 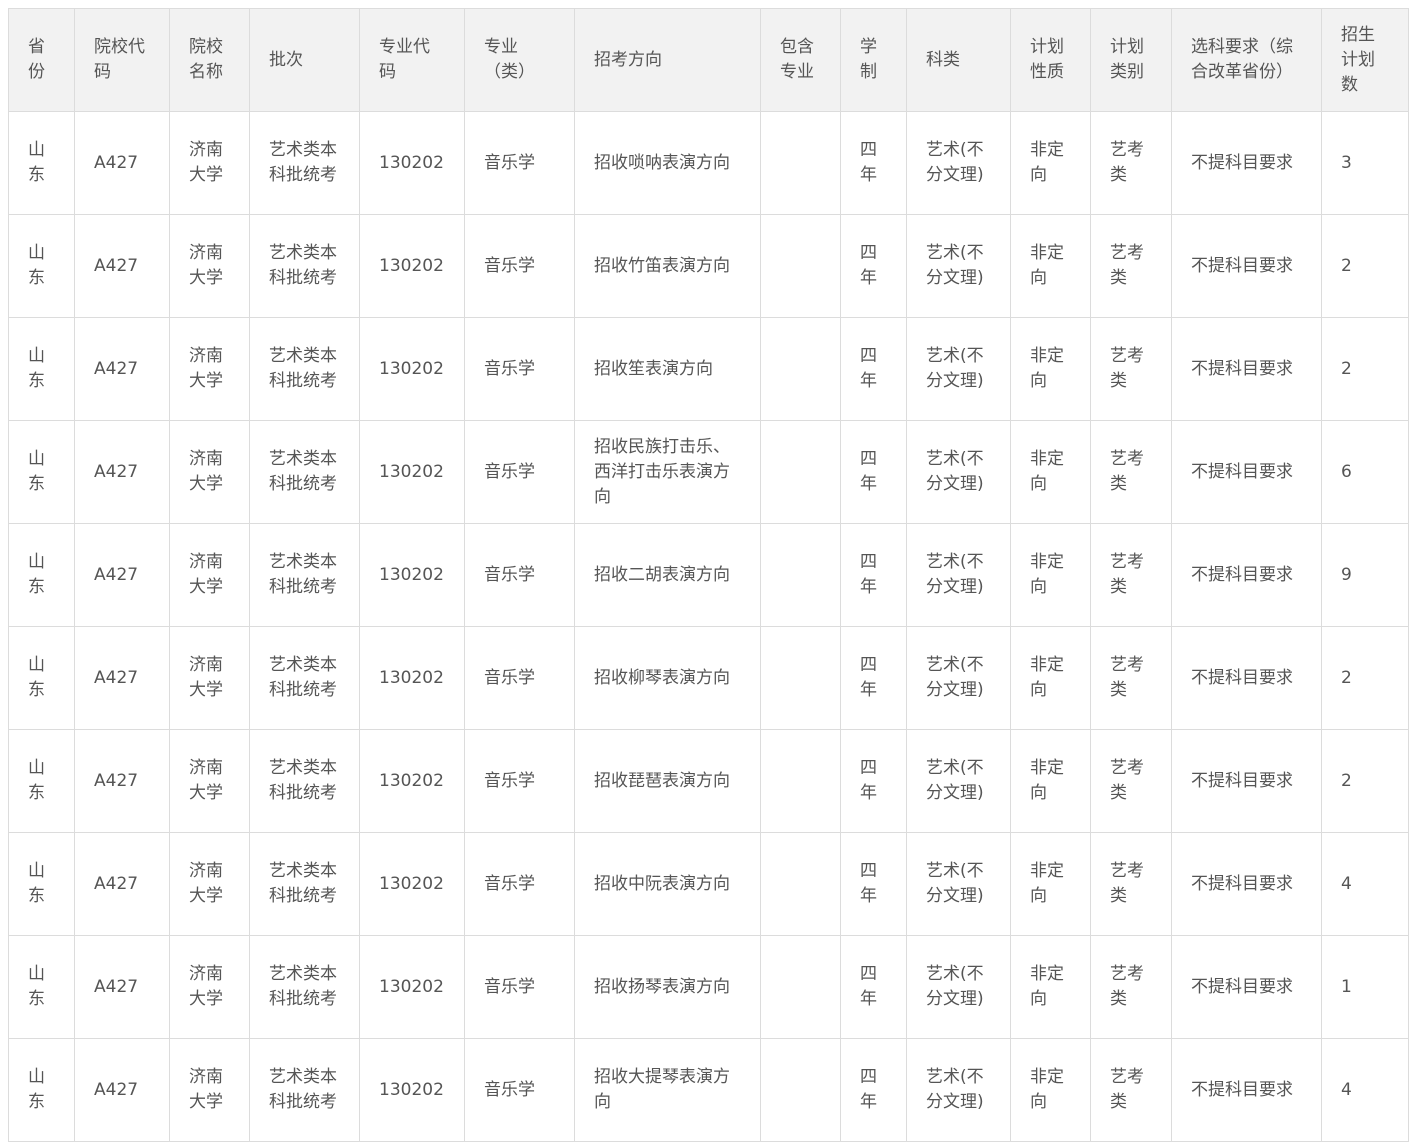 I want to click on cell-direction: 招收中阮表演方向, so click(x=667, y=884).